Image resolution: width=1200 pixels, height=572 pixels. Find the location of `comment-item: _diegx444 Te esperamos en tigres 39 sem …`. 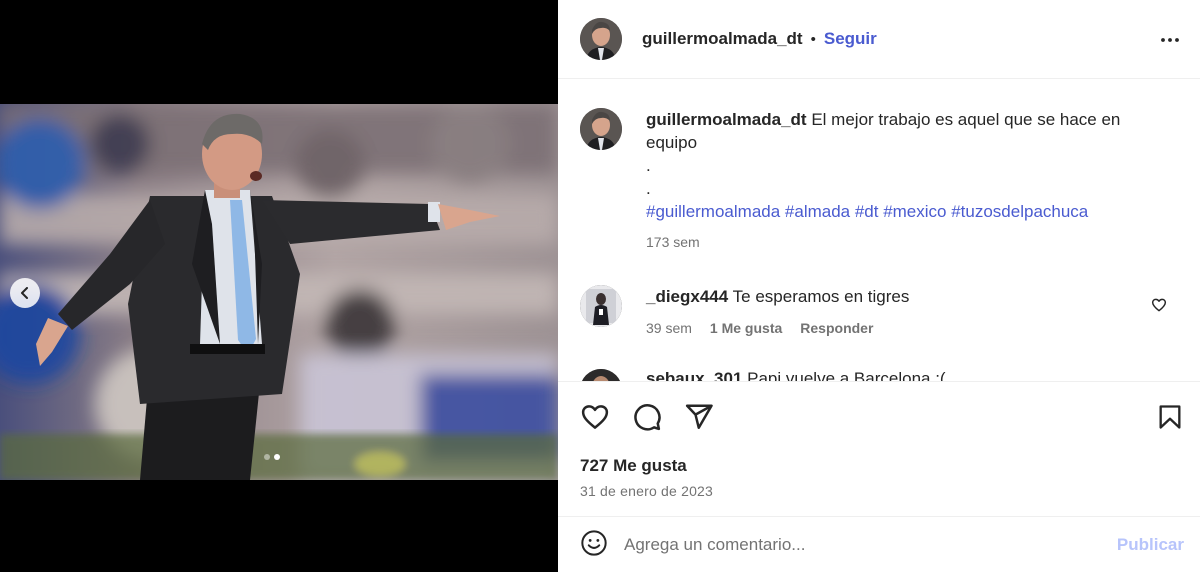

comment-item: _diegx444 Te esperamos en tigres 39 sem … is located at coordinates (880, 312).